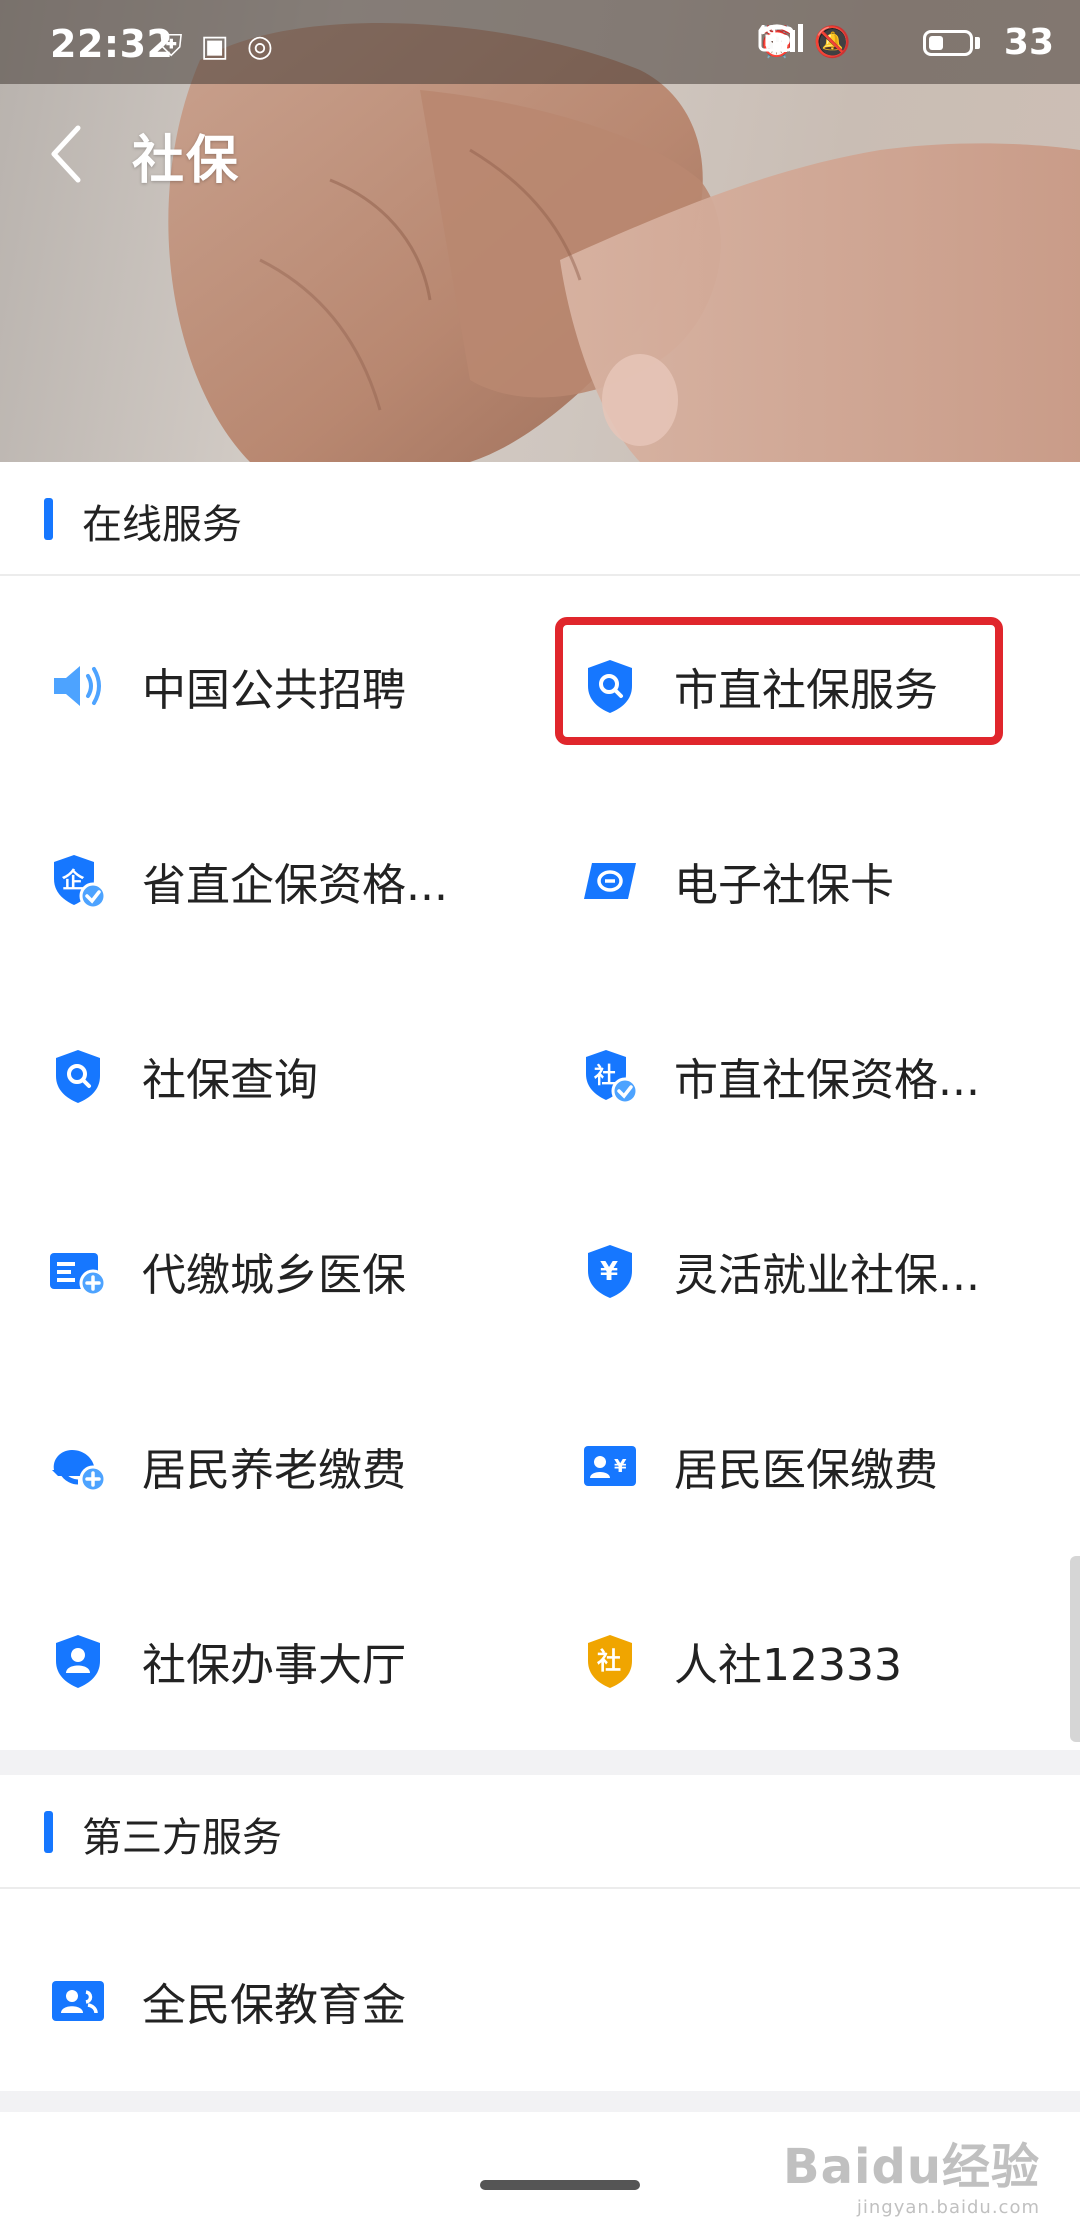 This screenshot has height=2232, width=1080. What do you see at coordinates (186, 161) in the screenshot?
I see `page-title: 社保` at bounding box center [186, 161].